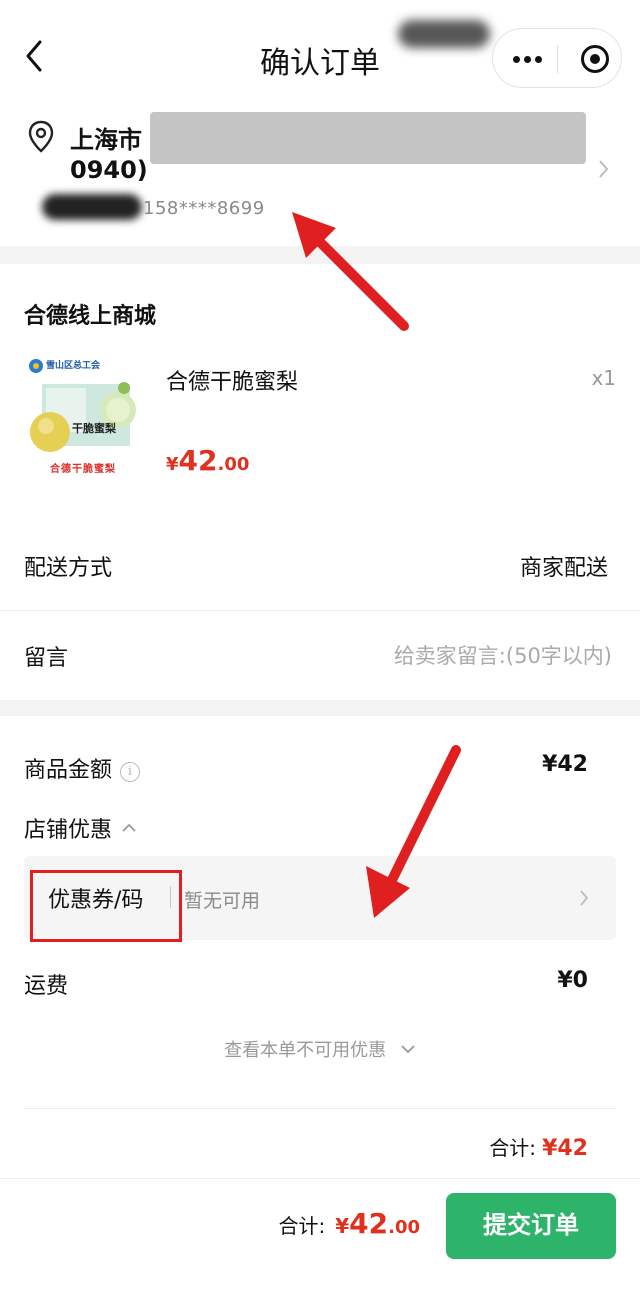 This screenshot has width=640, height=1315. Describe the element at coordinates (68, 770) in the screenshot. I see `goods-amount-text: 商品金额` at that location.